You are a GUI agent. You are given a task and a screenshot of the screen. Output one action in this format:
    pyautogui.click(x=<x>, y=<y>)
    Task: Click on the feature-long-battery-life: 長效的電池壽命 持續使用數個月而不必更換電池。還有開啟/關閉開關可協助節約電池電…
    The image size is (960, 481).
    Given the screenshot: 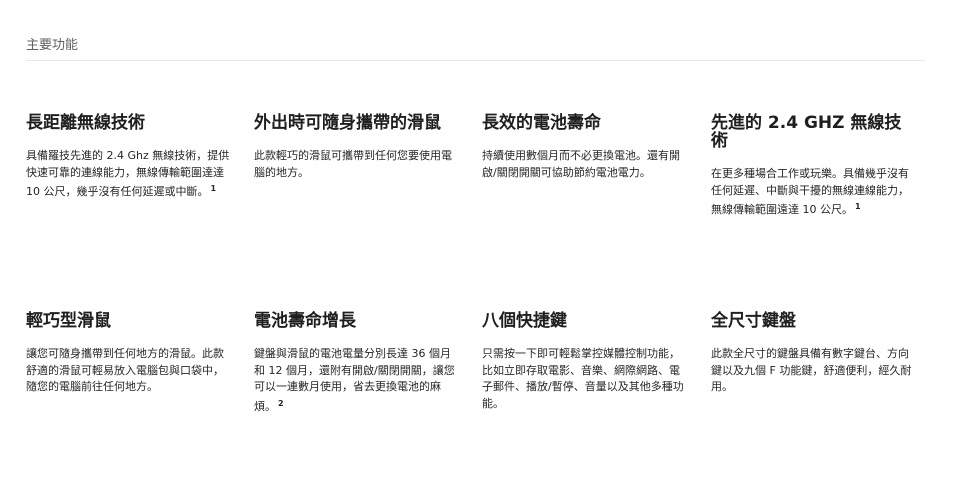 What is the action you would take?
    pyautogui.click(x=584, y=147)
    